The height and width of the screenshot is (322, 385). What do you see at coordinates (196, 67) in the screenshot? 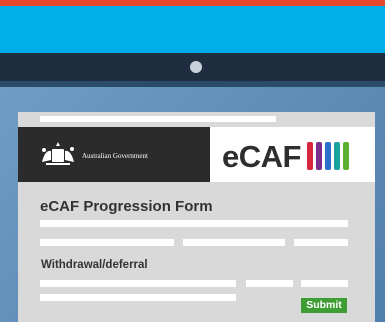
I see `camera-icon` at bounding box center [196, 67].